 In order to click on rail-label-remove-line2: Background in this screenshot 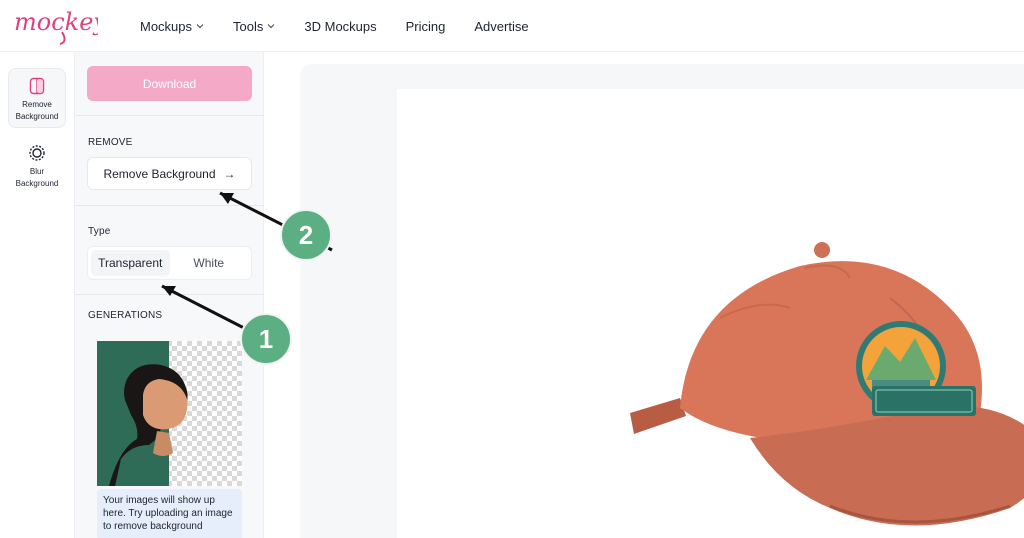, I will do `click(37, 116)`.